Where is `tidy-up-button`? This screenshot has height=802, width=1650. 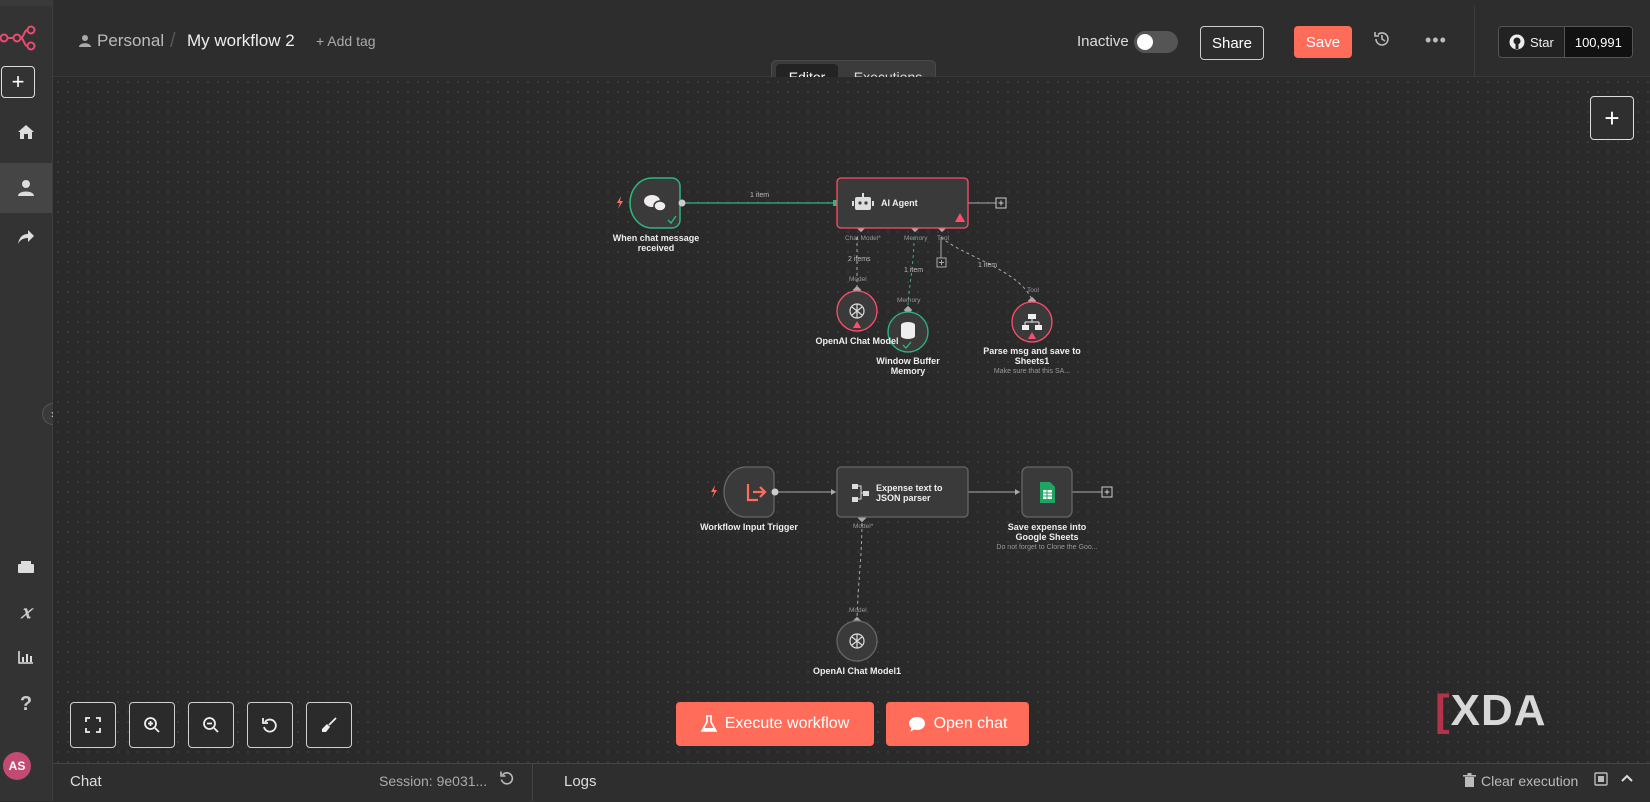
tidy-up-button is located at coordinates (329, 725).